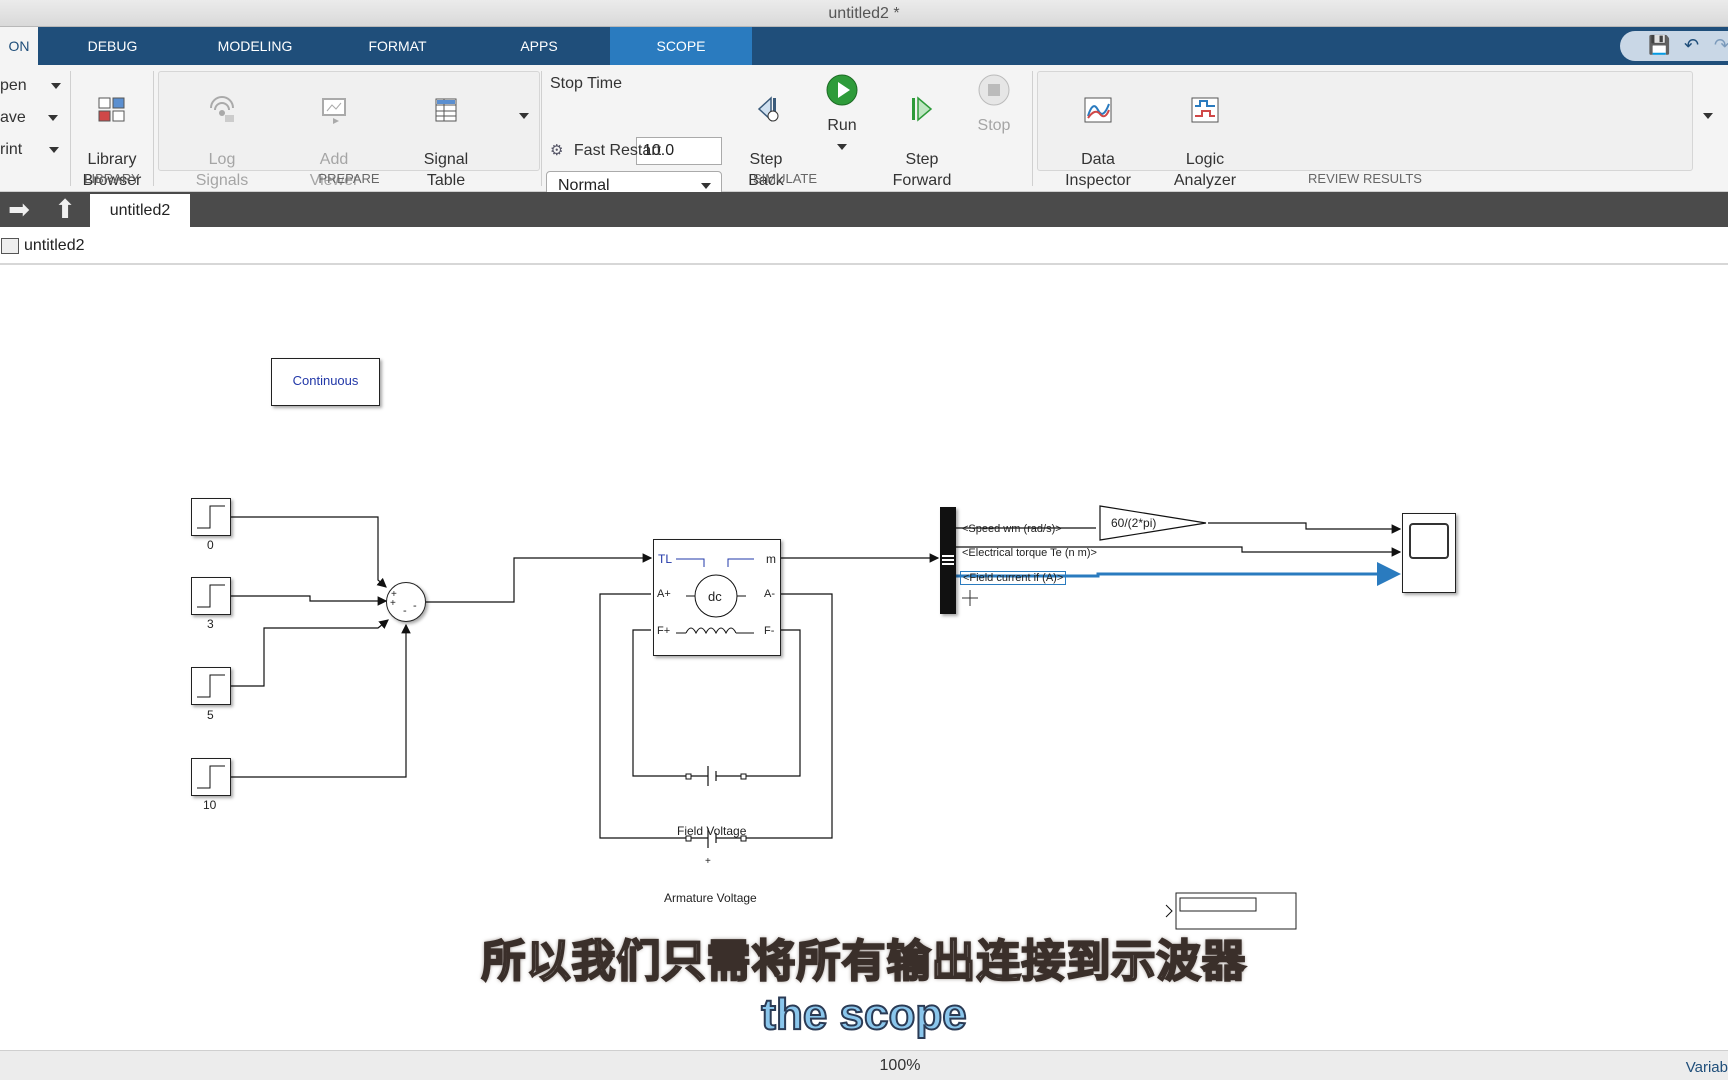 The image size is (1728, 1080). Describe the element at coordinates (785, 178) in the screenshot. I see `simulate-group-label: SIMULATE` at that location.